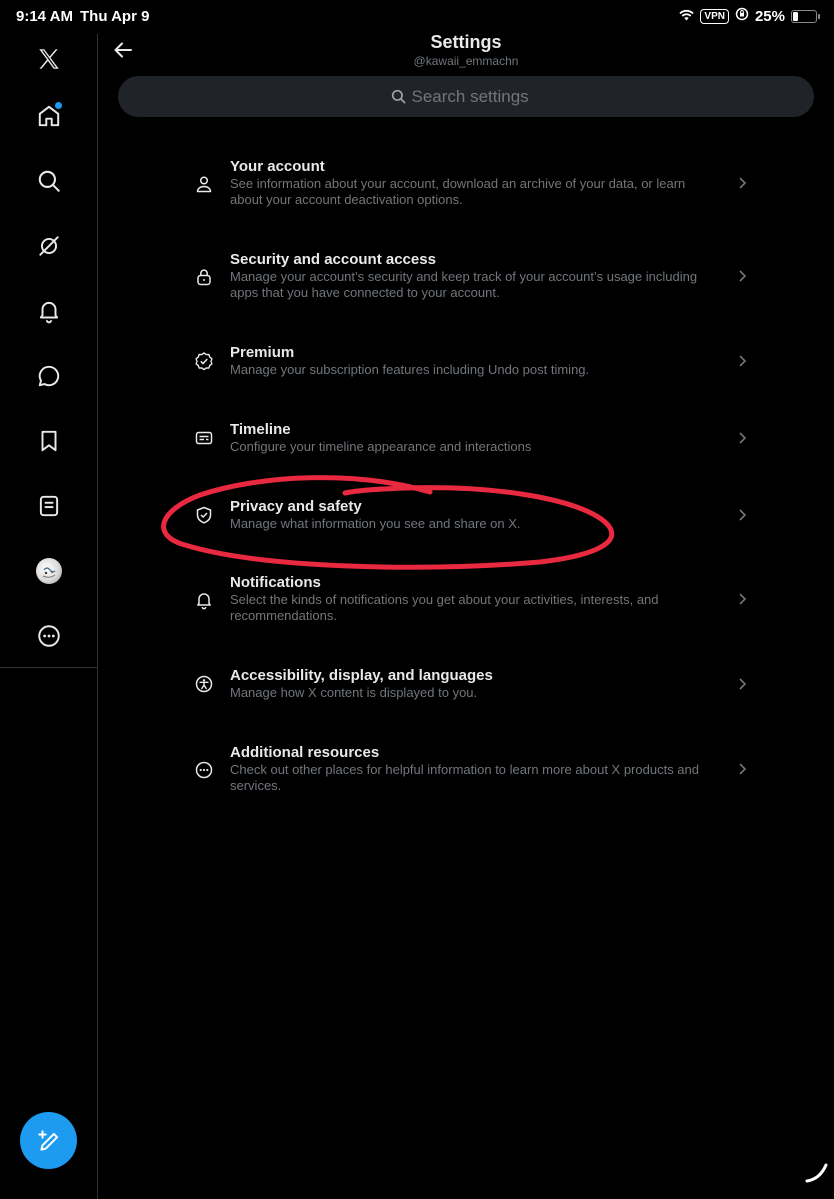 The width and height of the screenshot is (834, 1199). I want to click on avatar, so click(49, 571).